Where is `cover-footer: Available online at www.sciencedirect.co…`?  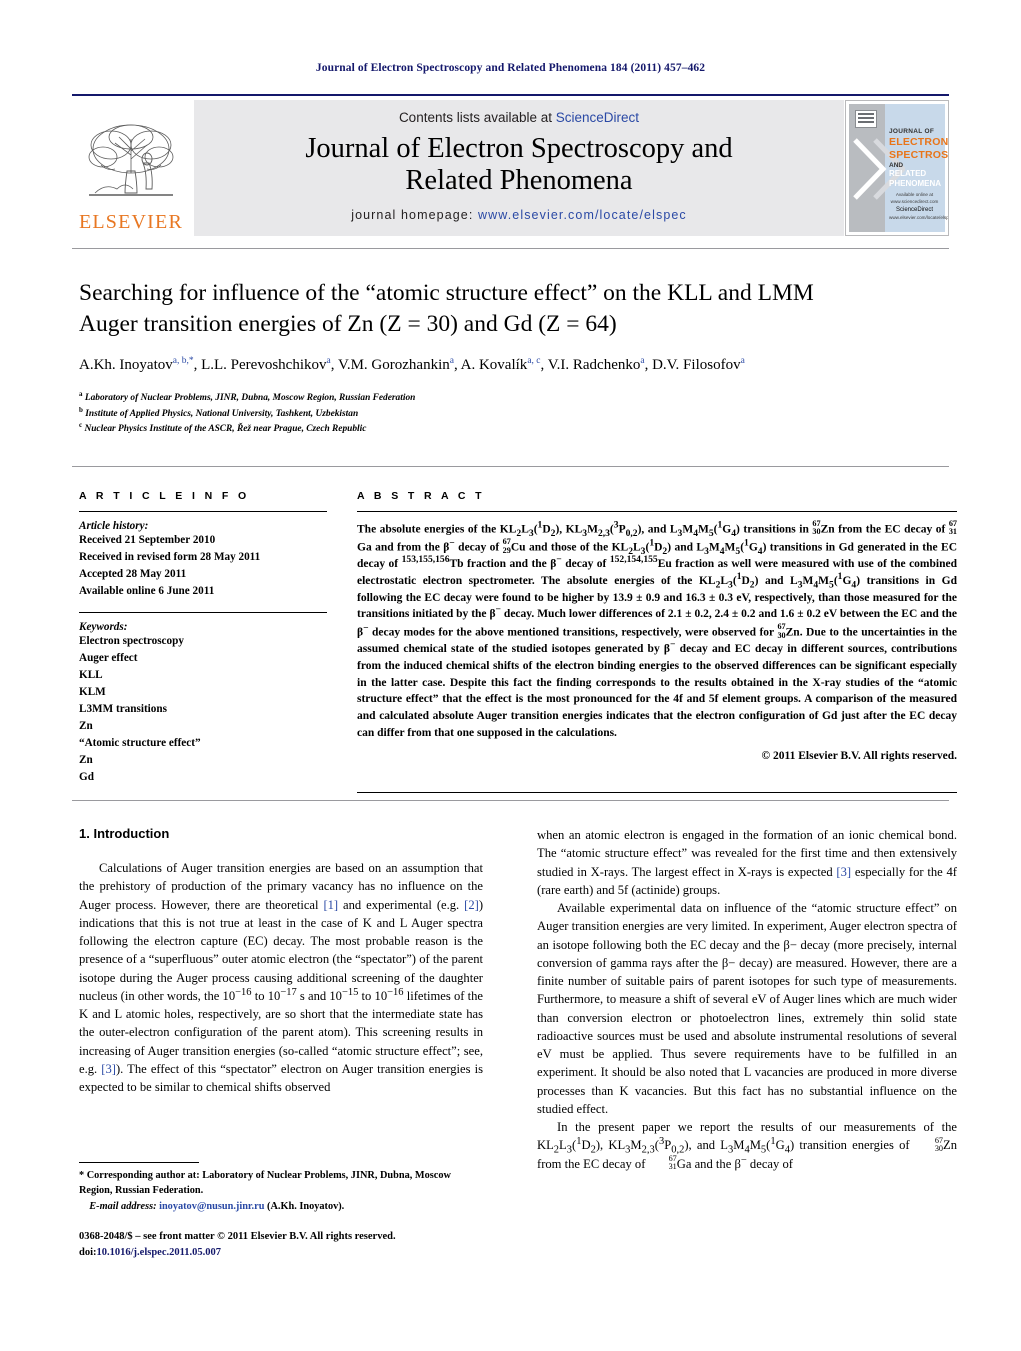
cover-footer: Available online at www.sciencedirect.co… is located at coordinates (919, 207).